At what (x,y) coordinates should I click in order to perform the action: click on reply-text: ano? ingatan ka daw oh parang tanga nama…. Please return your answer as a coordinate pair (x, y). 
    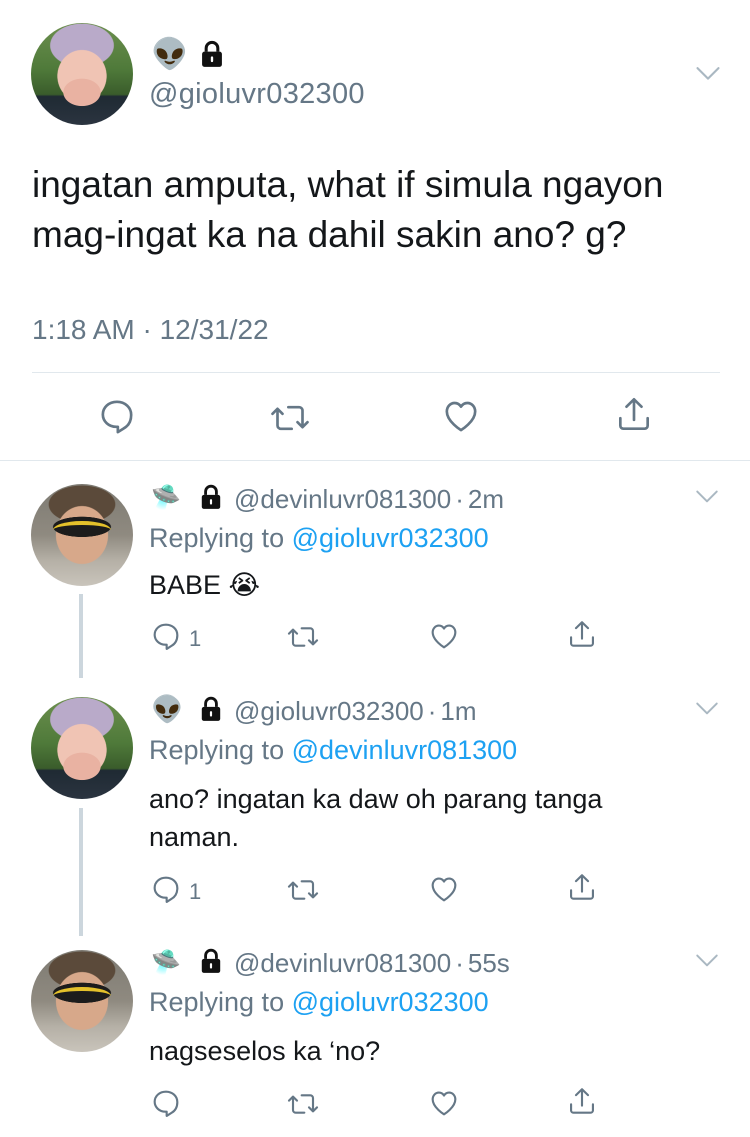
    Looking at the image, I should click on (376, 818).